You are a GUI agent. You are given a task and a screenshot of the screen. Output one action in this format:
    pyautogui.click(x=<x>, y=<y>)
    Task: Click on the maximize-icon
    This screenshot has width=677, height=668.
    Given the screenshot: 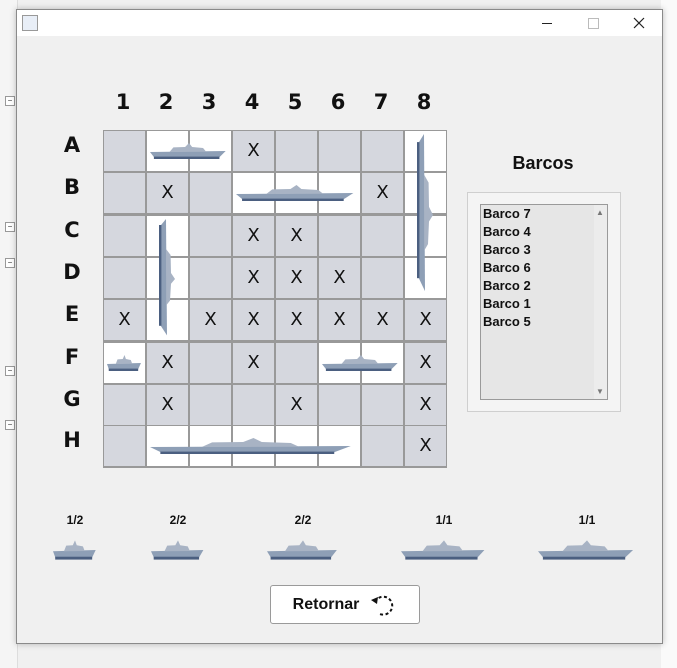 What is the action you would take?
    pyautogui.click(x=593, y=23)
    